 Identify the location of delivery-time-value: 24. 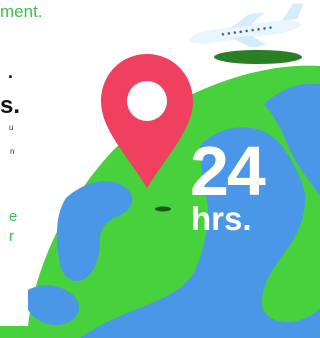
(228, 171).